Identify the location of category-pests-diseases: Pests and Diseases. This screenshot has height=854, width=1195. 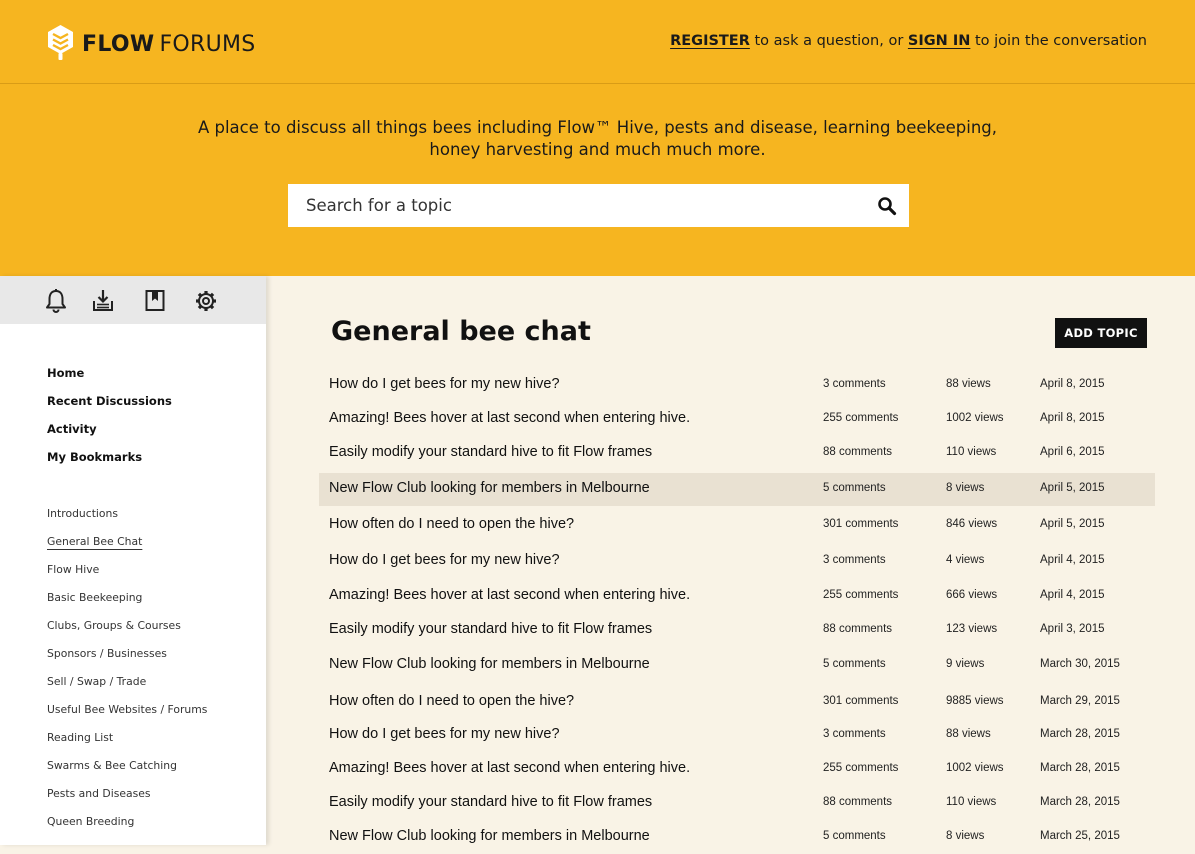
(127, 801).